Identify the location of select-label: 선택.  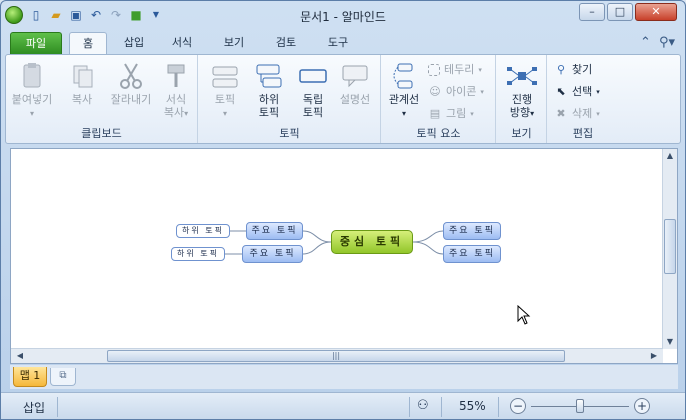
(582, 91).